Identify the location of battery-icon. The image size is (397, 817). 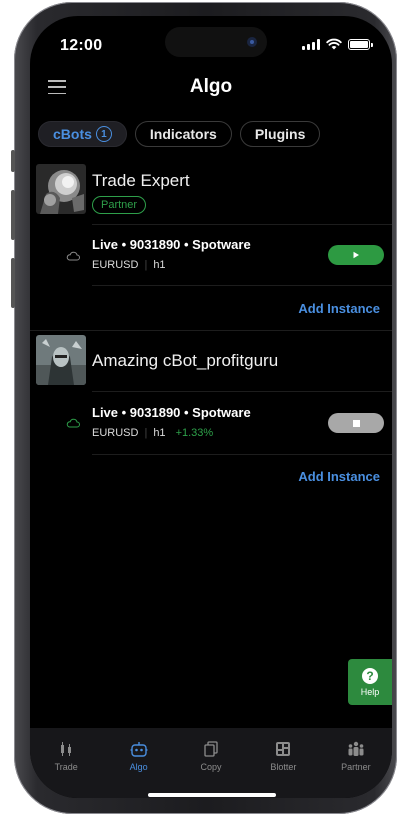
(360, 44).